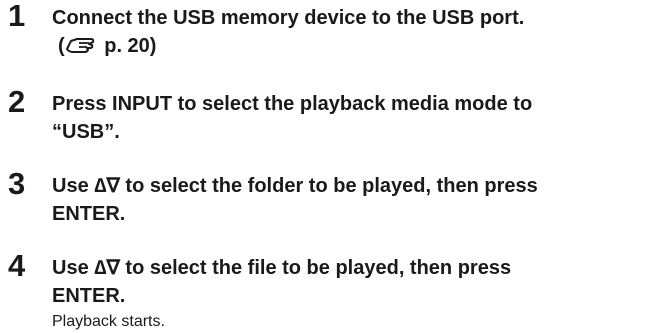 The image size is (667, 333). I want to click on step-number: 2, so click(17, 101).